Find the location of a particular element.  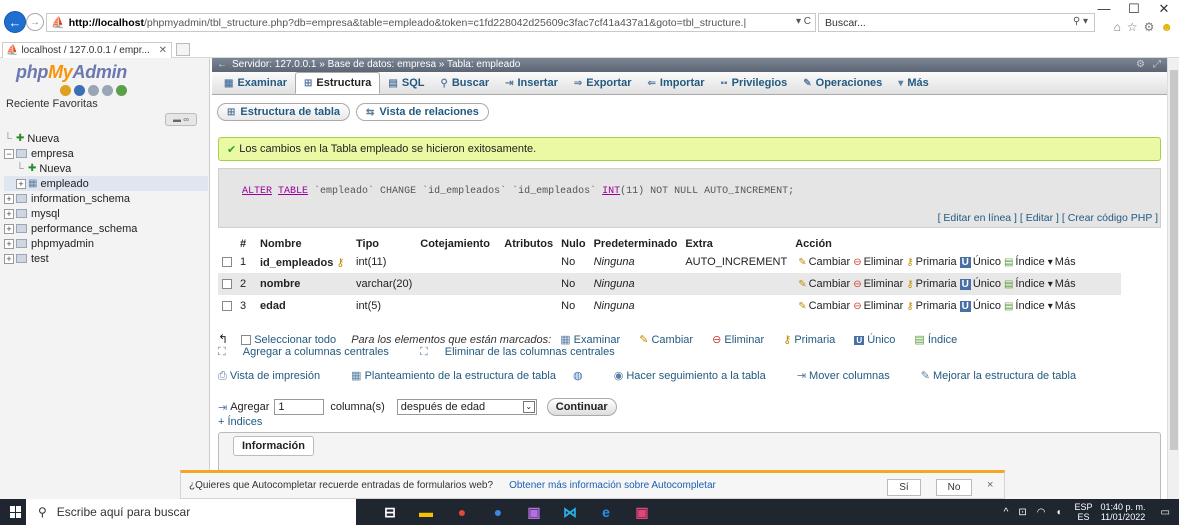

row-checkbox is located at coordinates (227, 284).